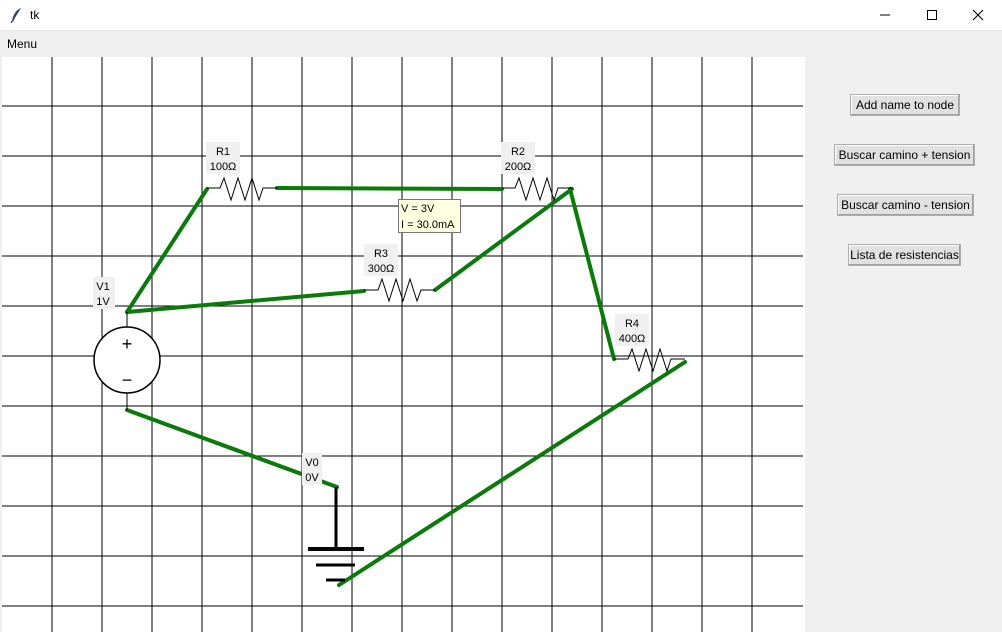 The image size is (1002, 632). I want to click on ground-v0: V0 0V, so click(333, 517).